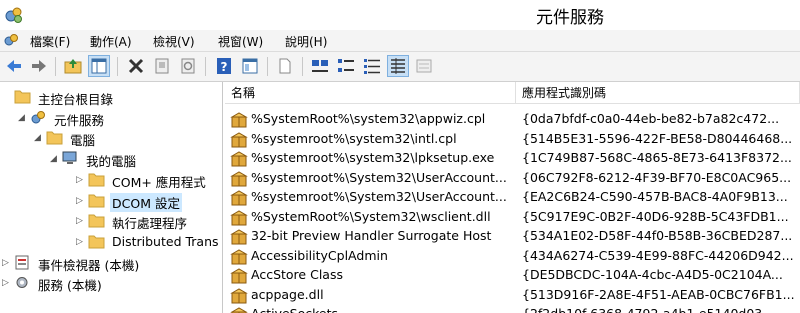 Image resolution: width=800 pixels, height=313 pixels. I want to click on tree-item: ▷ COM+ 應用程式, so click(111, 180).